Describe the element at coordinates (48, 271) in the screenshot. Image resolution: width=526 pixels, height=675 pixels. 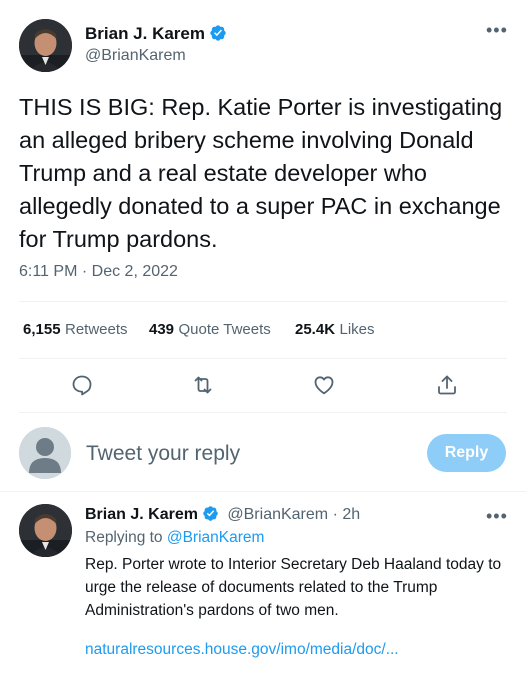
I see `tweet-time: 6:11 PM` at that location.